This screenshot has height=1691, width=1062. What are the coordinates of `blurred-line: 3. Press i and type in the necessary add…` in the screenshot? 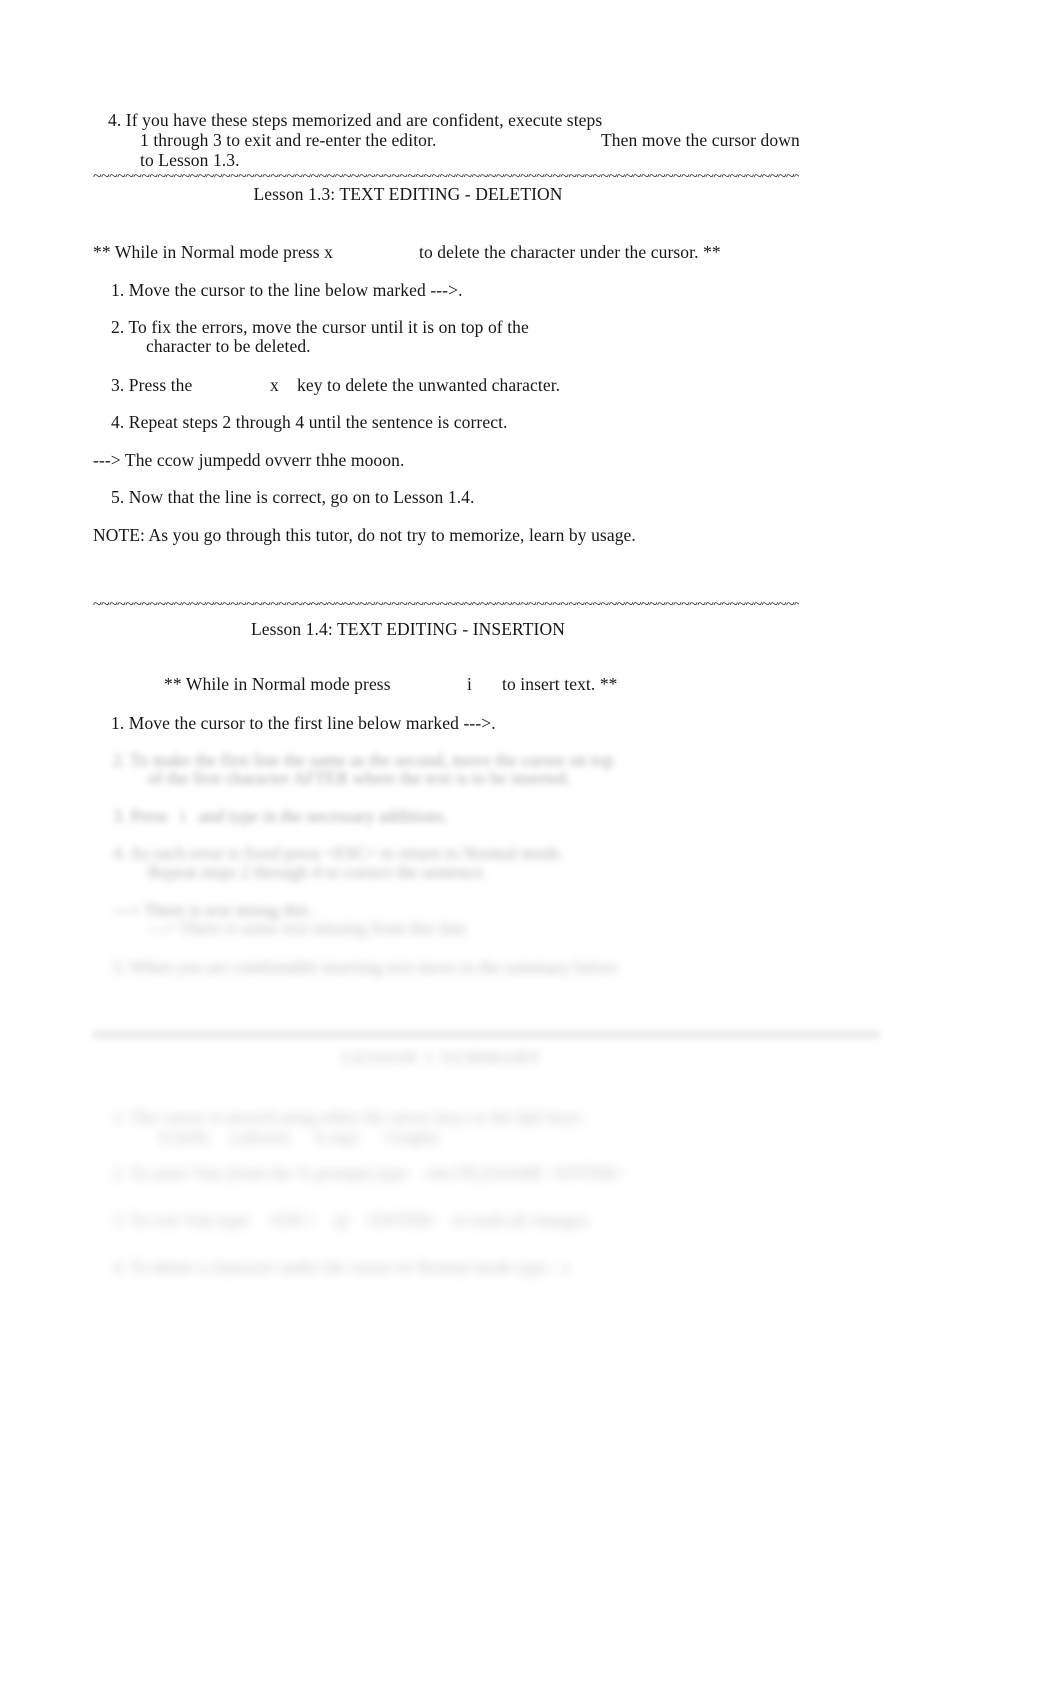 It's located at (280, 816).